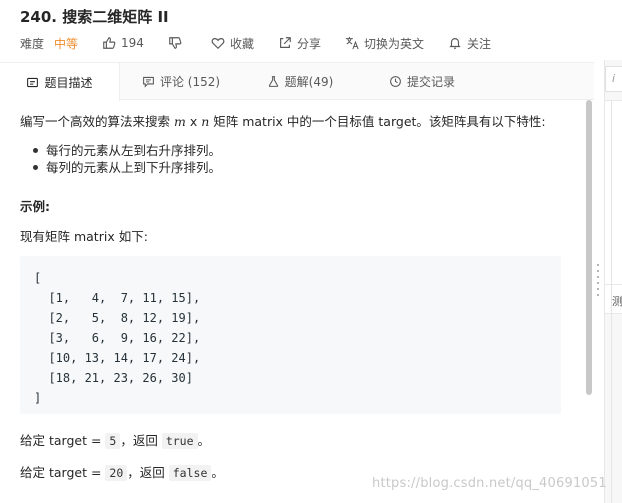  I want to click on tab-description: 题目描述, so click(60, 82).